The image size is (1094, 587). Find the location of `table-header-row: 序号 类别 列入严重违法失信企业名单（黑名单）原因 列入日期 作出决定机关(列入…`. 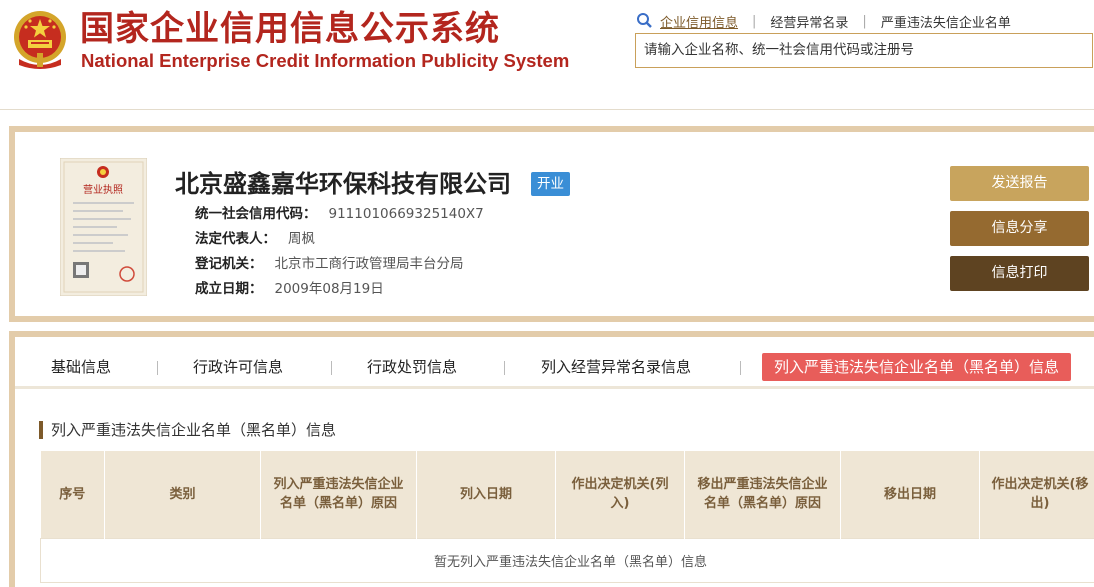

table-header-row: 序号 类别 列入严重违法失信企业名单（黑名单）原因 列入日期 作出决定机关(列入… is located at coordinates (567, 494).